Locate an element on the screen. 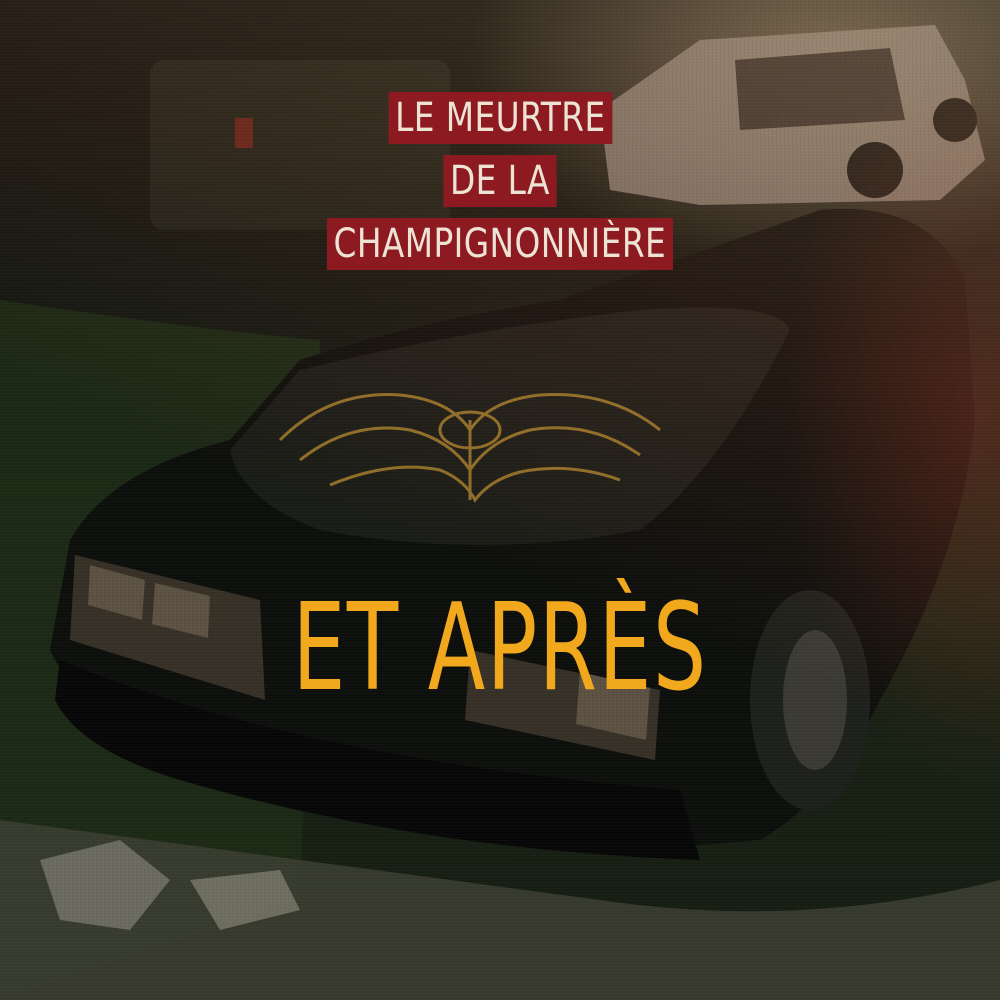  title-line-2: DE LA is located at coordinates (500, 181).